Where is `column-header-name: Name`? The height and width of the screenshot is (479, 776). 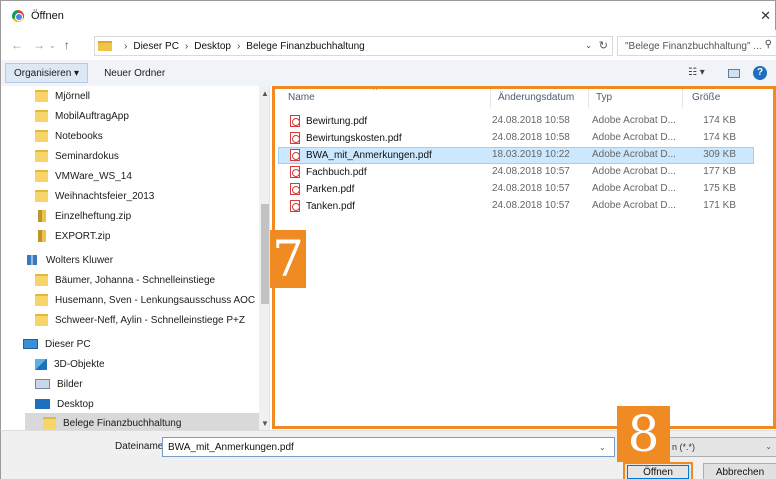
column-header-name: Name is located at coordinates (301, 97).